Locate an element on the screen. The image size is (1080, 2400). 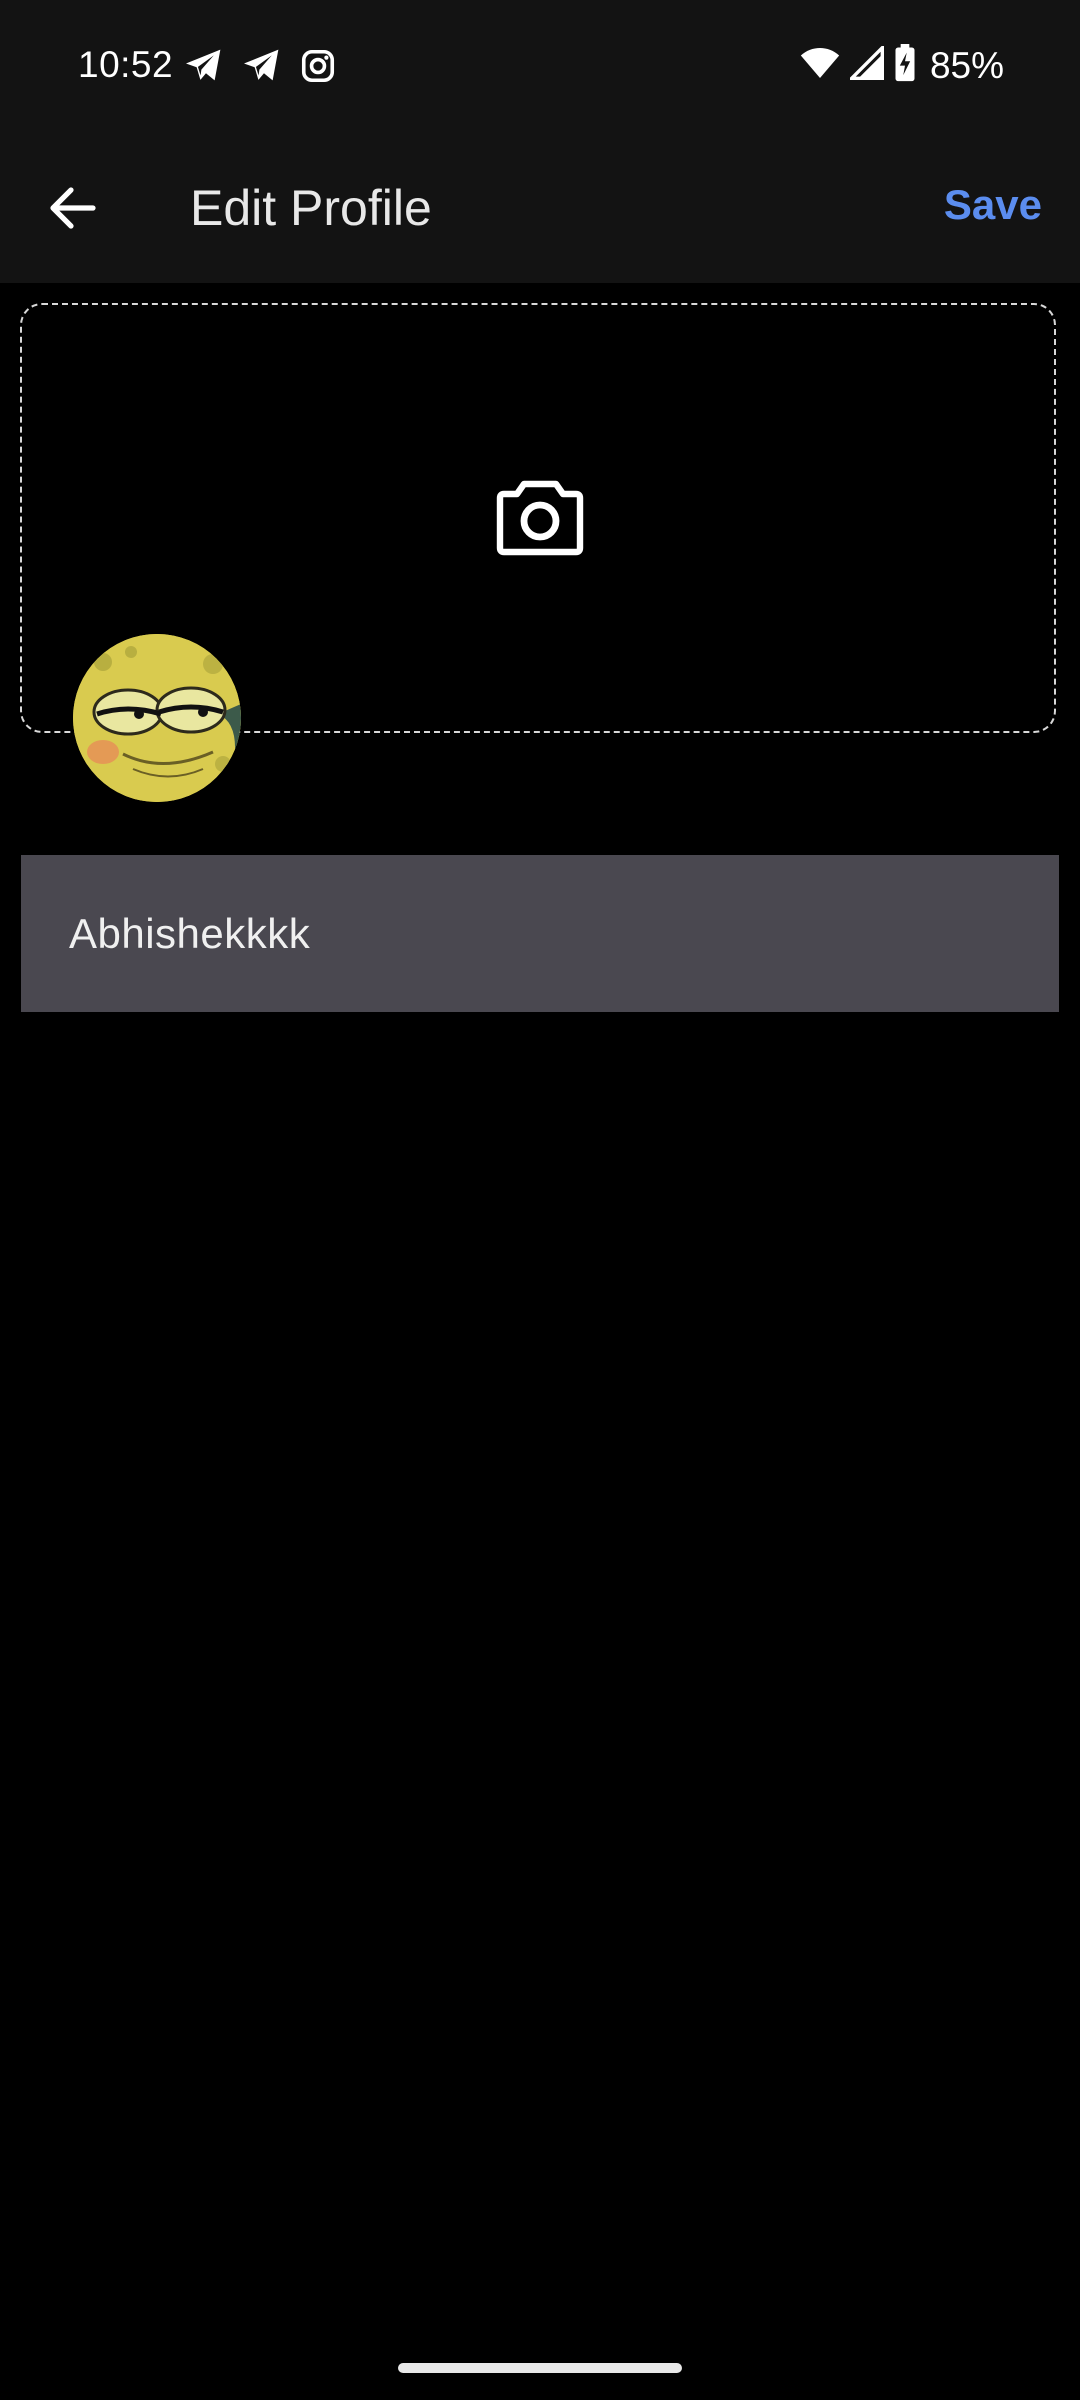
app-bar: Edit Profile Save is located at coordinates (540, 209).